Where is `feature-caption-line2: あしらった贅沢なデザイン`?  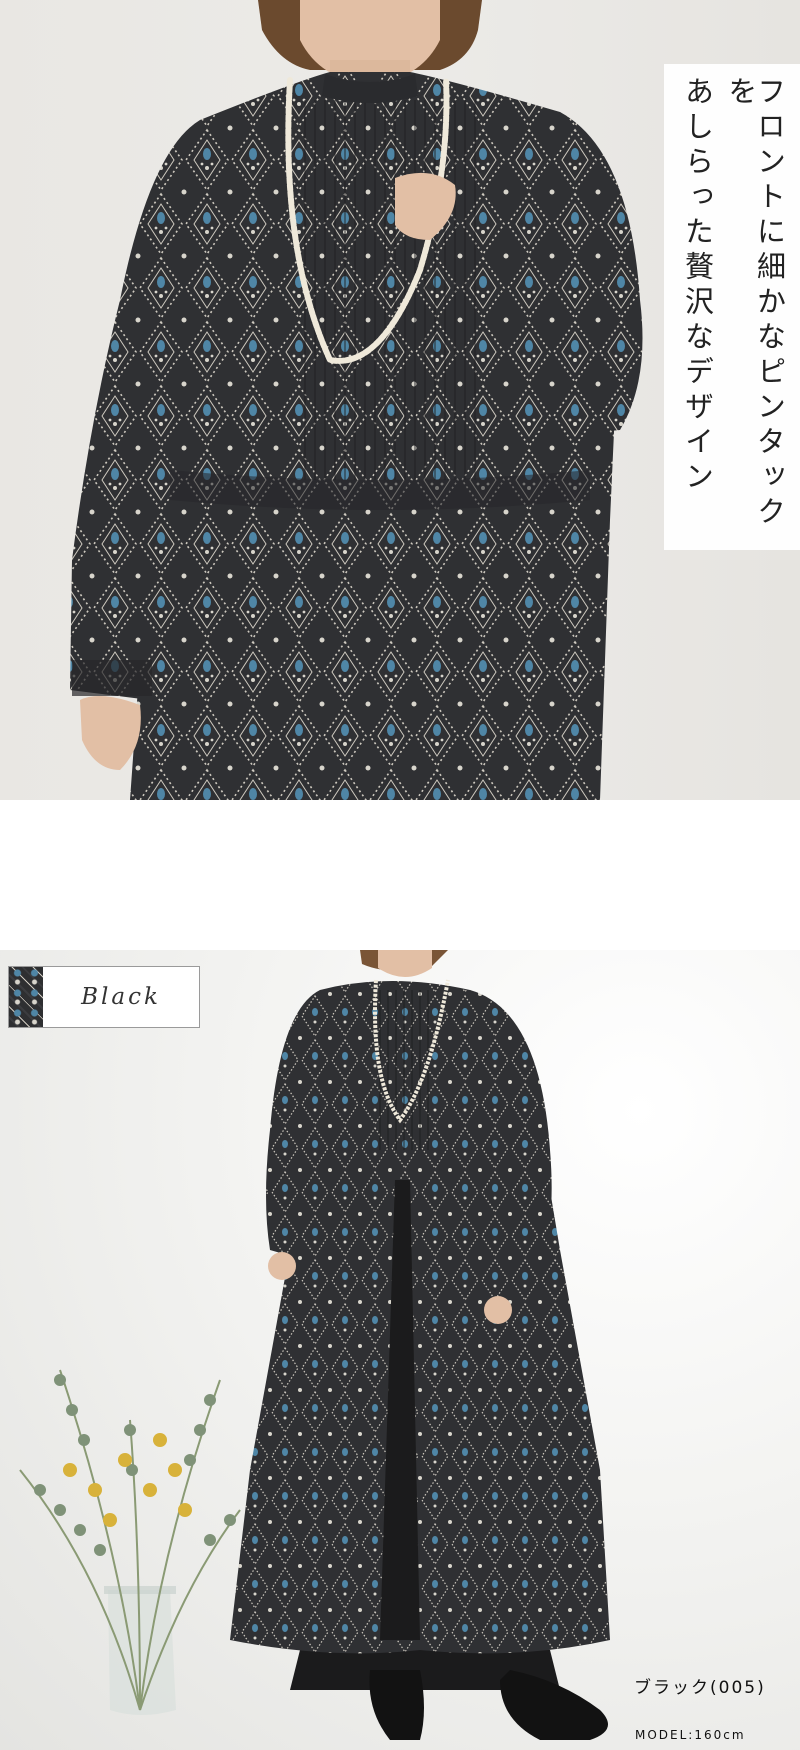
feature-caption-line2: あしらった贅沢なデザイン is located at coordinates (697, 286).